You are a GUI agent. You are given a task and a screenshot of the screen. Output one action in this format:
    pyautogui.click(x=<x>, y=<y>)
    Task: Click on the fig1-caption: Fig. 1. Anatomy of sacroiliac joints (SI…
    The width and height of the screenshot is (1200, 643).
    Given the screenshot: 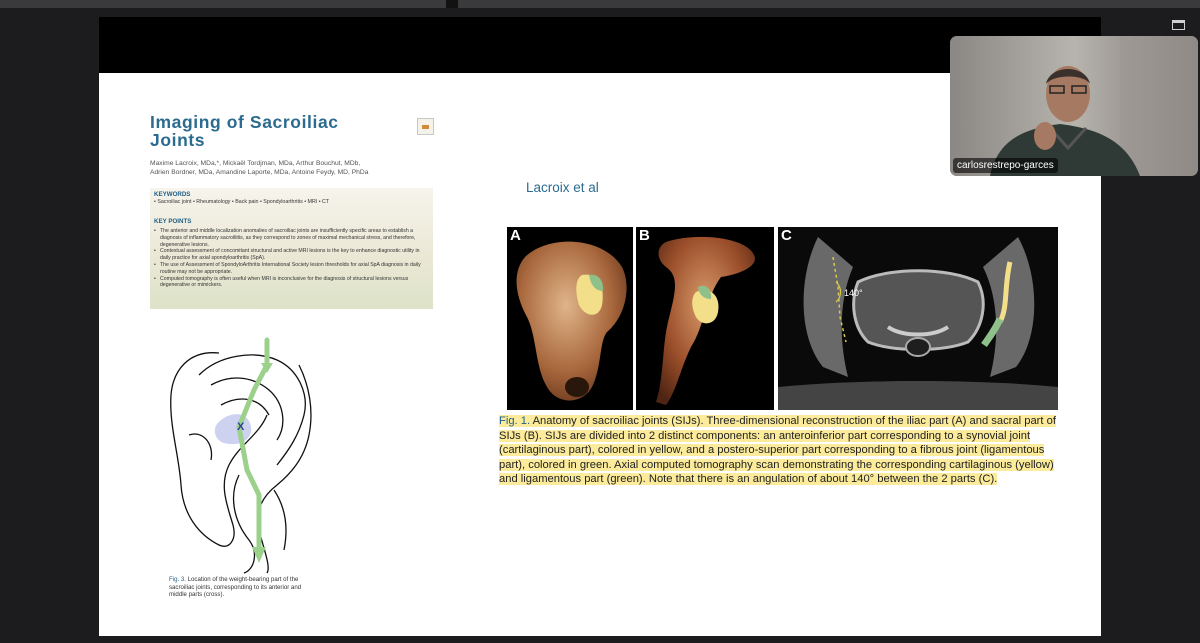 What is the action you would take?
    pyautogui.click(x=779, y=450)
    